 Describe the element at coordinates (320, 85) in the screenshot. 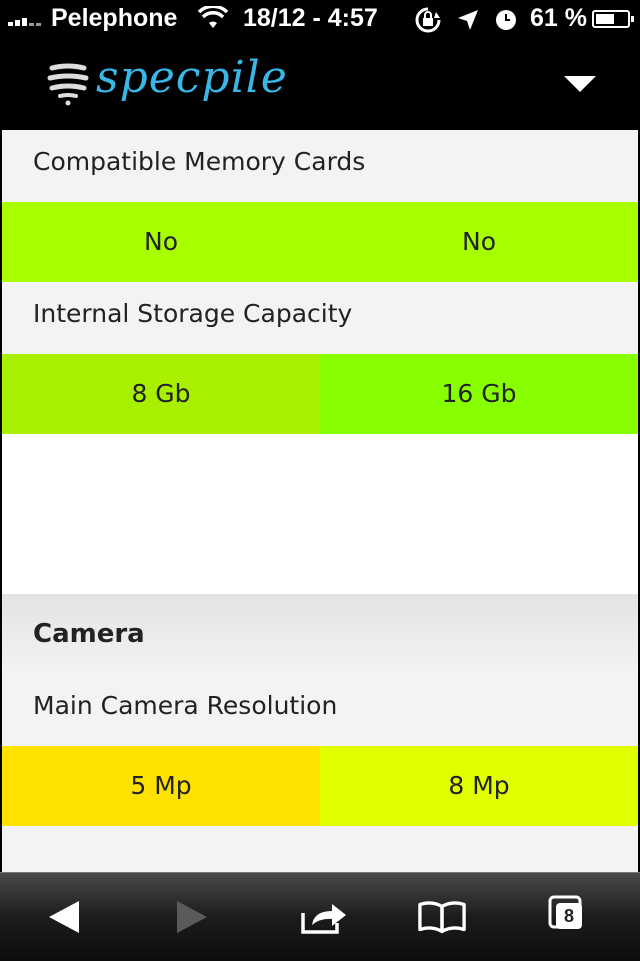

I see `app-header: specpile` at that location.